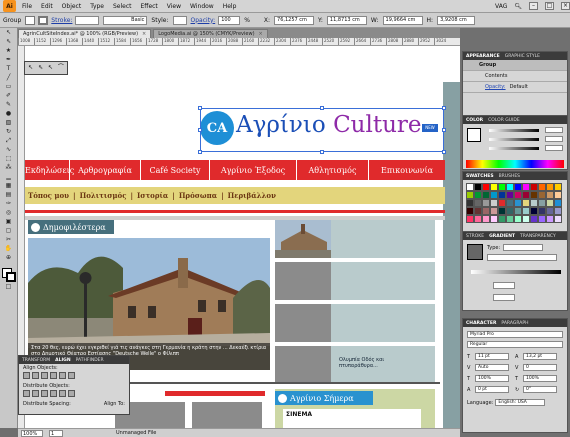  I want to click on group-selection-tool-icon: ↖, so click(50, 67).